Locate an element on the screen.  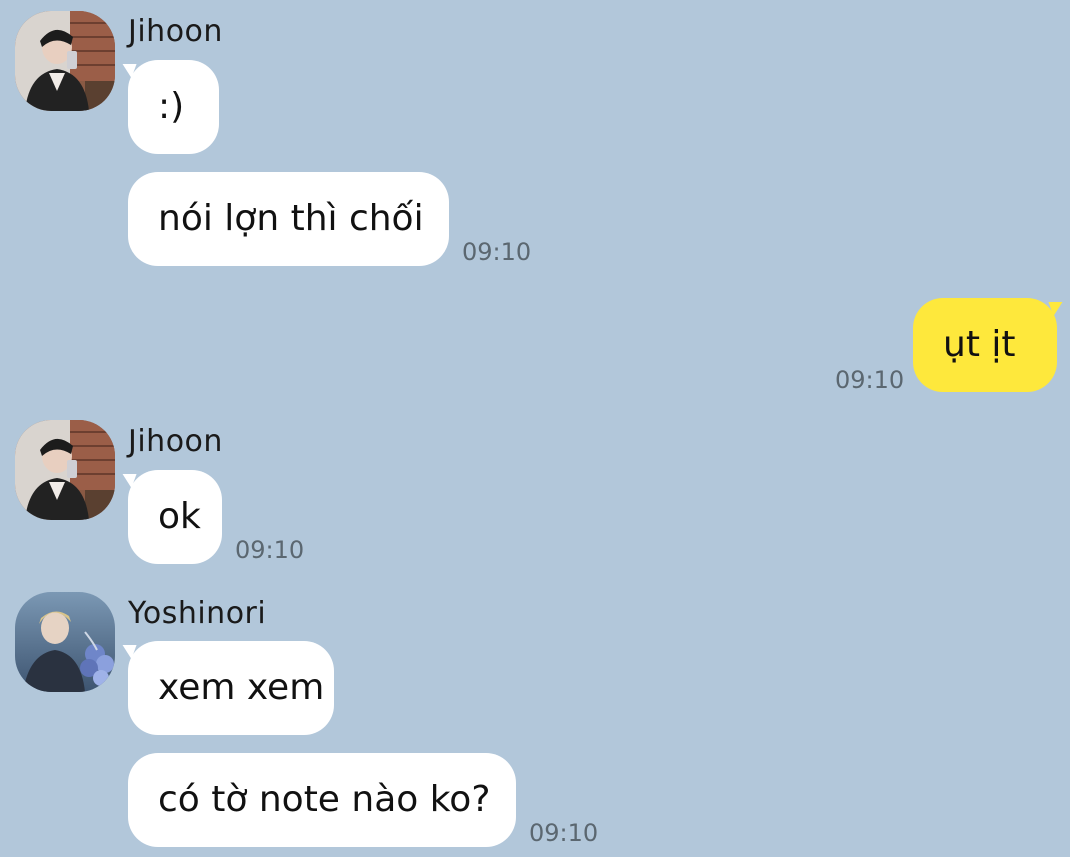
message-text: :) is located at coordinates (171, 106).